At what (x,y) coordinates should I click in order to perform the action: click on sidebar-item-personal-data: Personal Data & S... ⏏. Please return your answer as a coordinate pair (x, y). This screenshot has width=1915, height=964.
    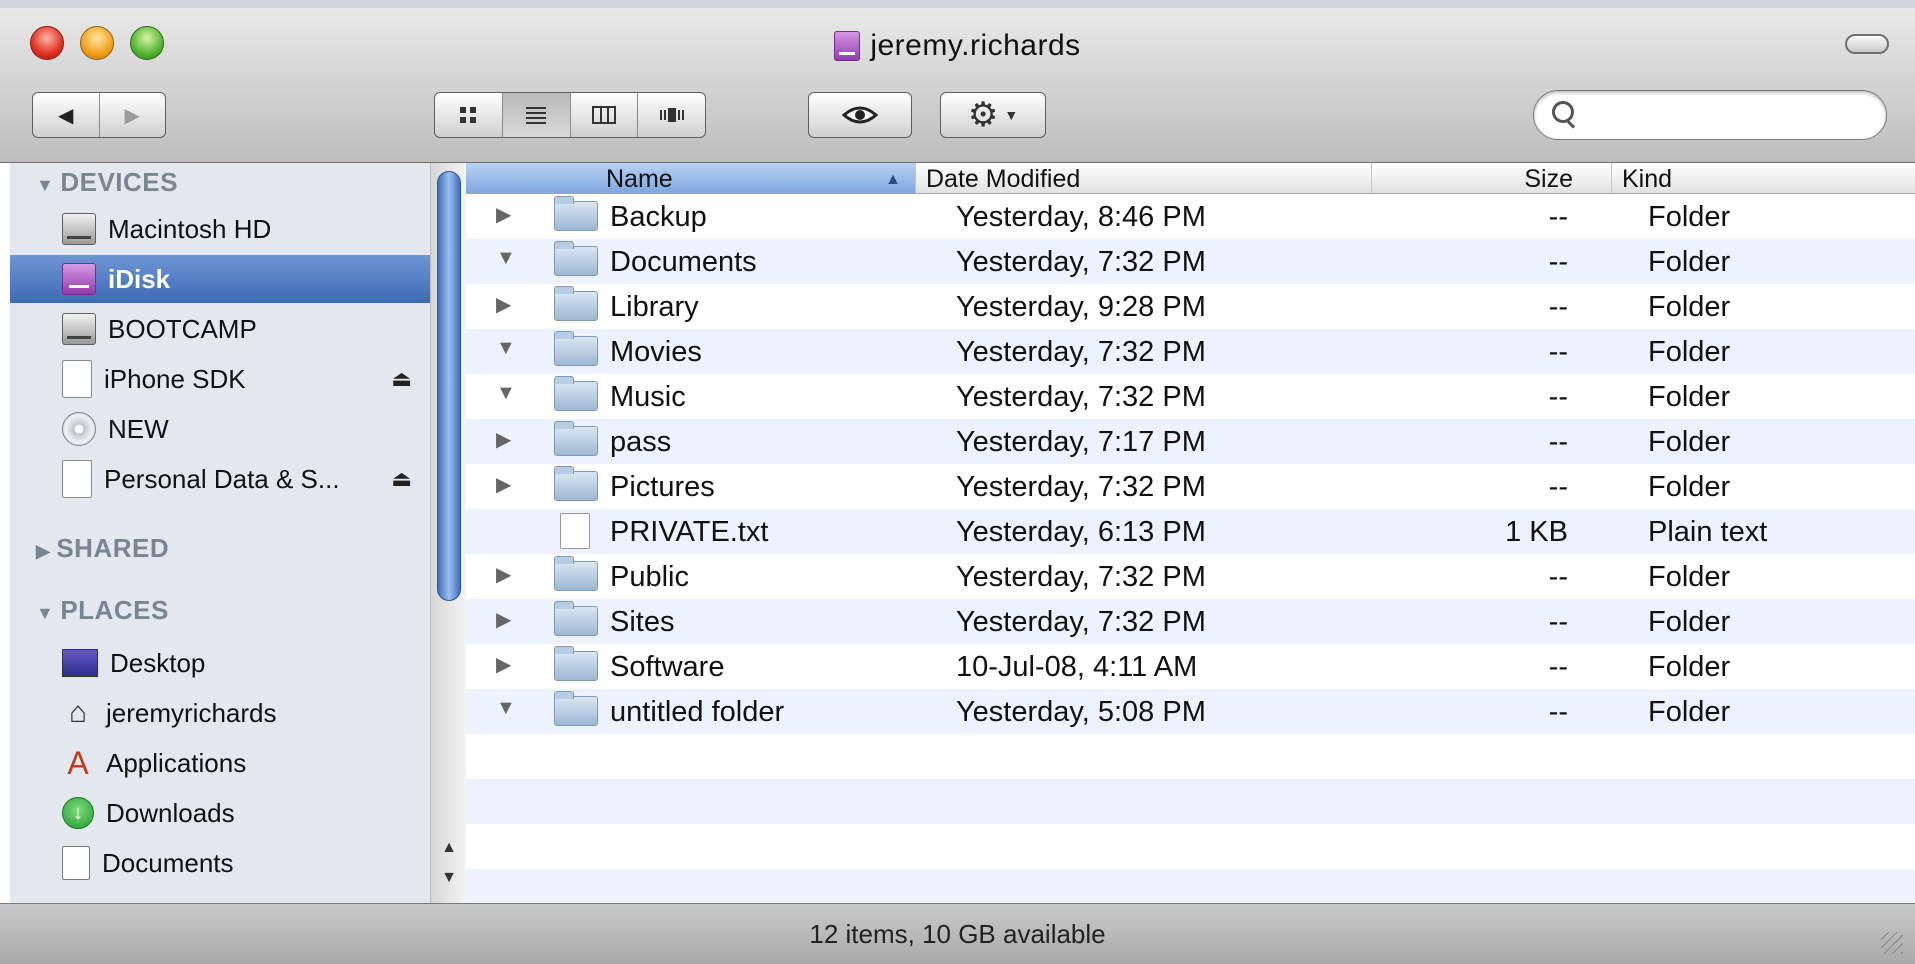
    Looking at the image, I should click on (220, 479).